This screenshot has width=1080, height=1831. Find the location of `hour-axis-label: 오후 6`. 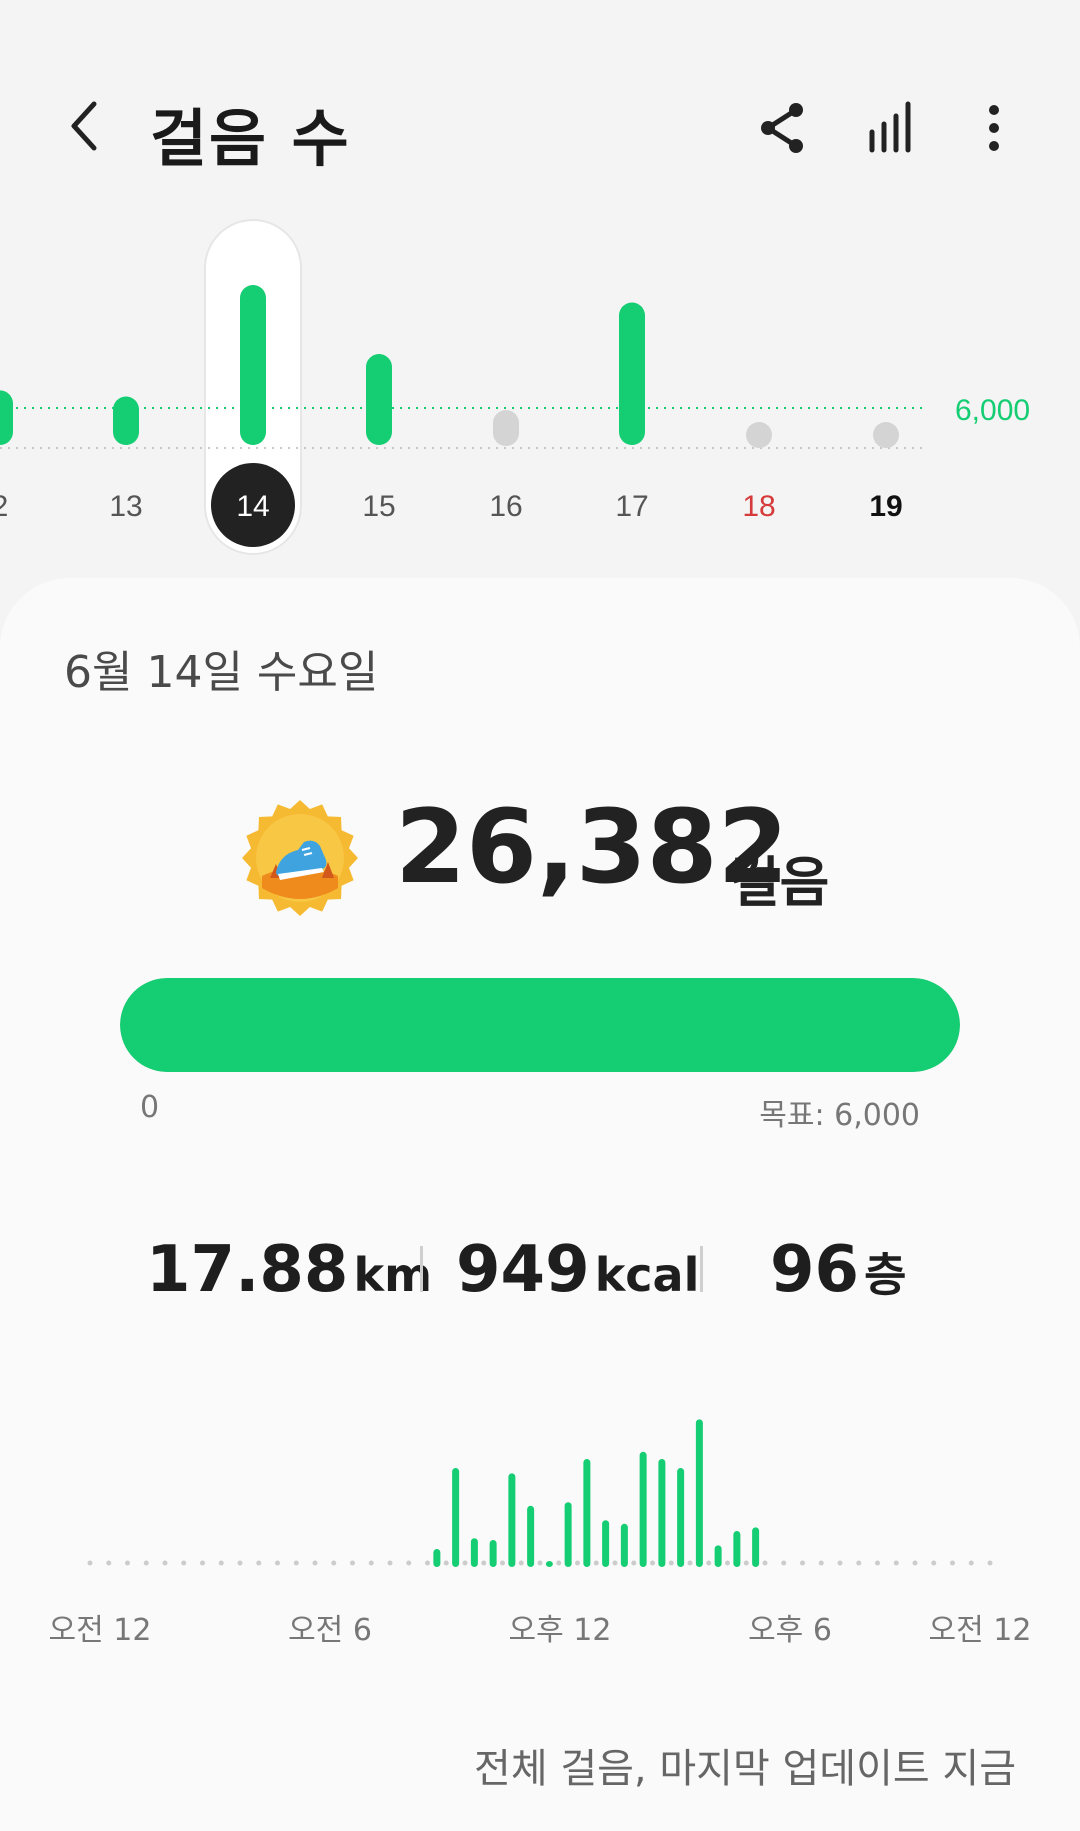

hour-axis-label: 오후 6 is located at coordinates (790, 1630).